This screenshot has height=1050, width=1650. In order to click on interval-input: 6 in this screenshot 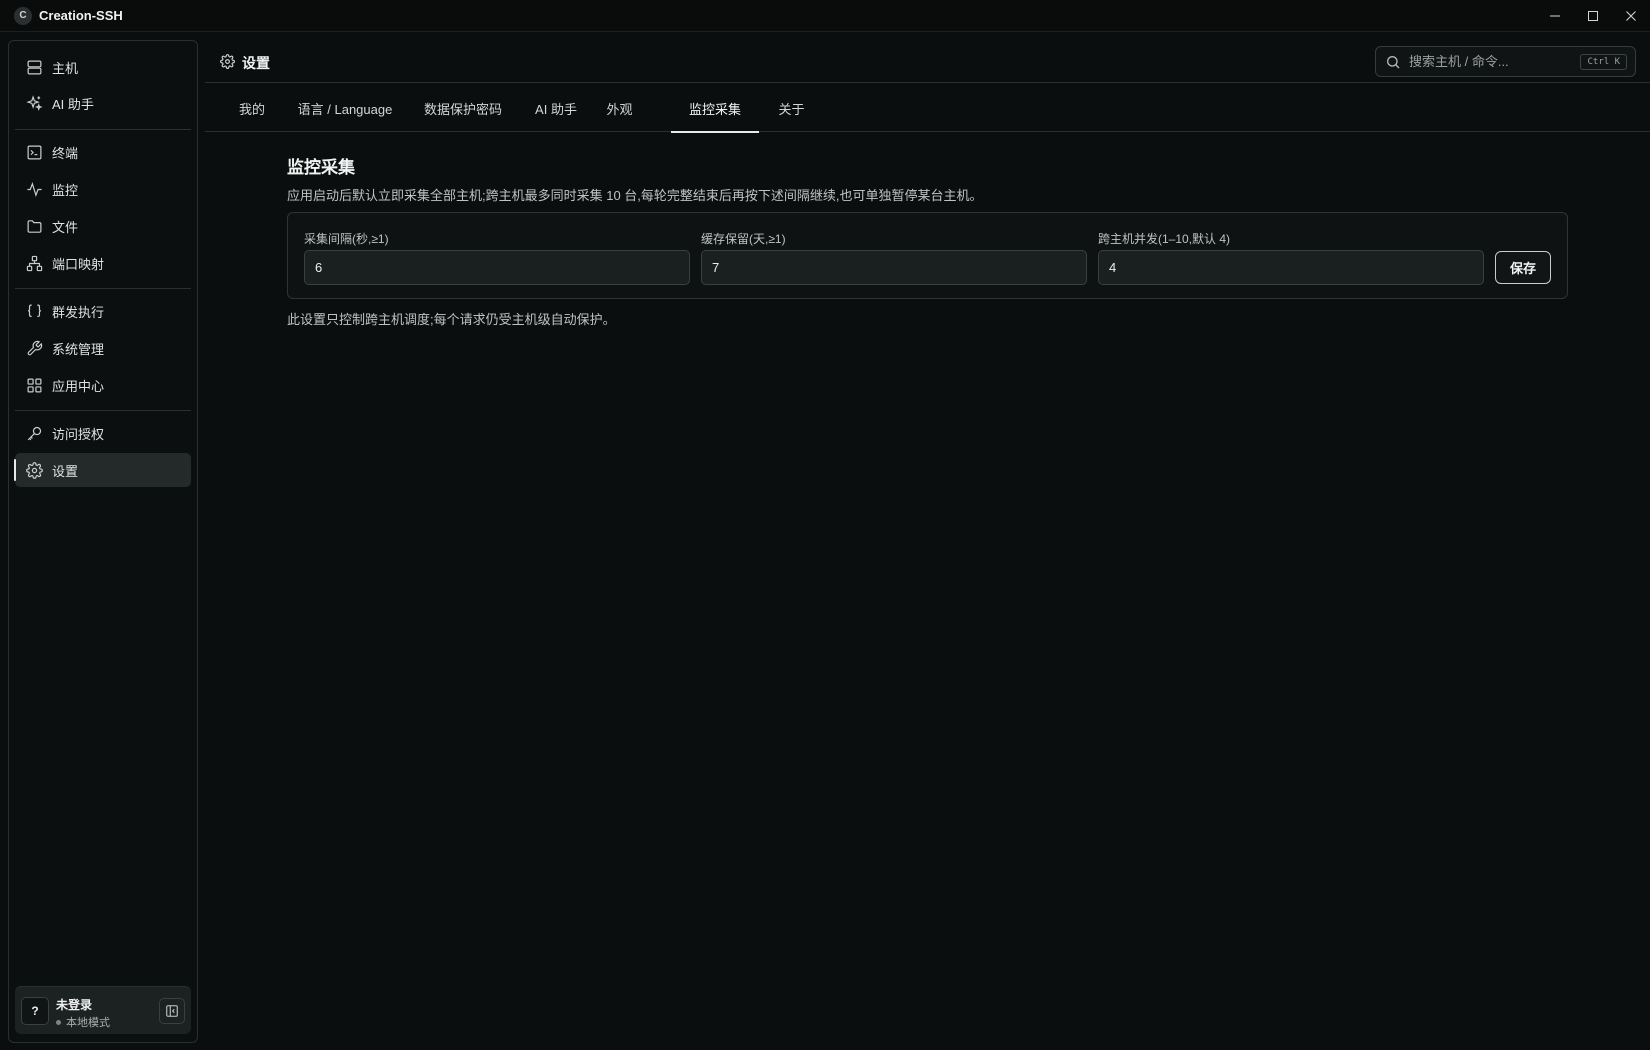, I will do `click(497, 267)`.